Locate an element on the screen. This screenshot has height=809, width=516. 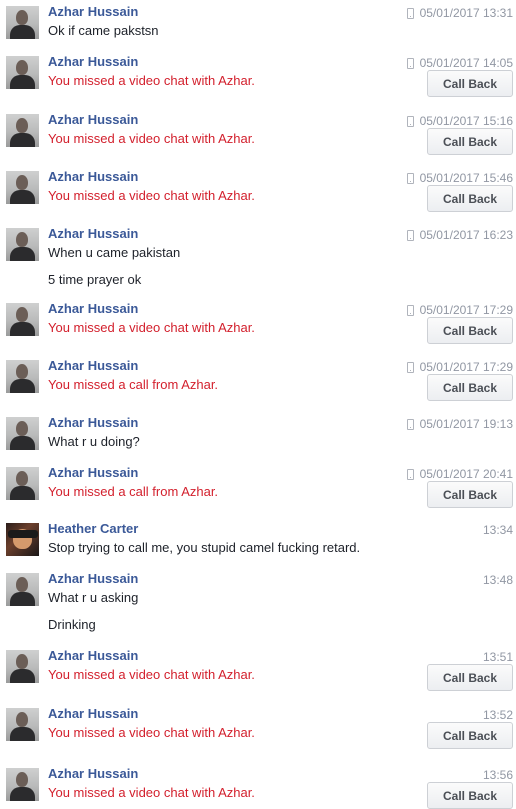
timestamp-text: 13:48 is located at coordinates (497, 580).